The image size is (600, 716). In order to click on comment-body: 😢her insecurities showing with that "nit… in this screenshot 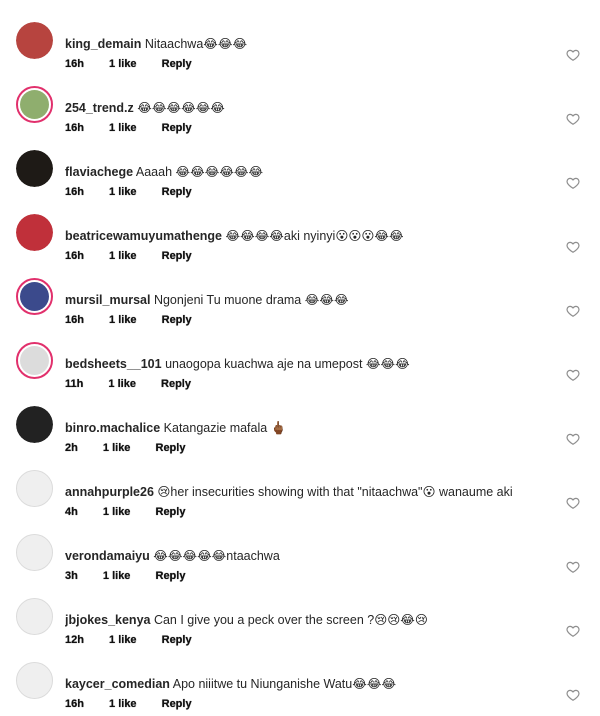, I will do `click(335, 492)`.